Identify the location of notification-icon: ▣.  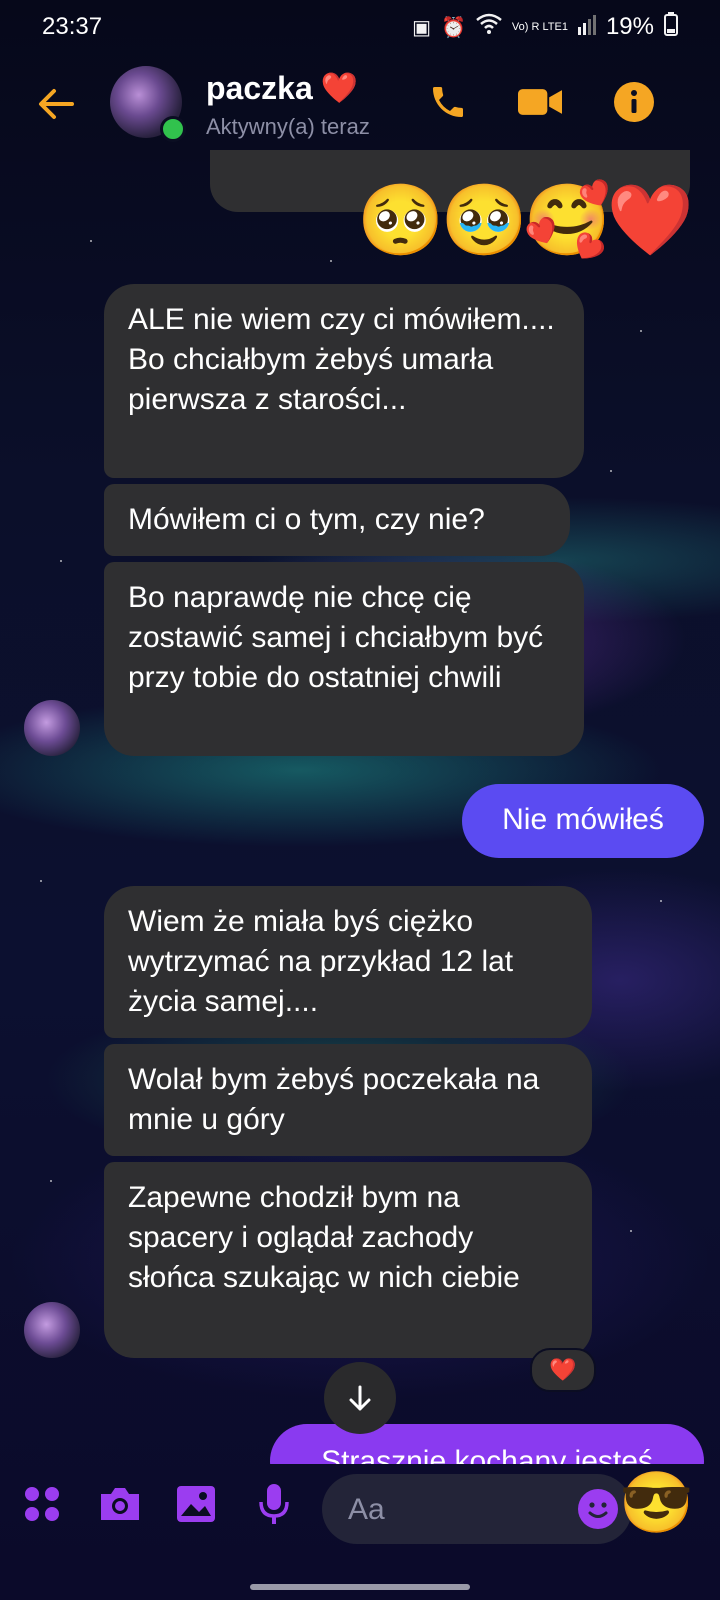
(421, 27).